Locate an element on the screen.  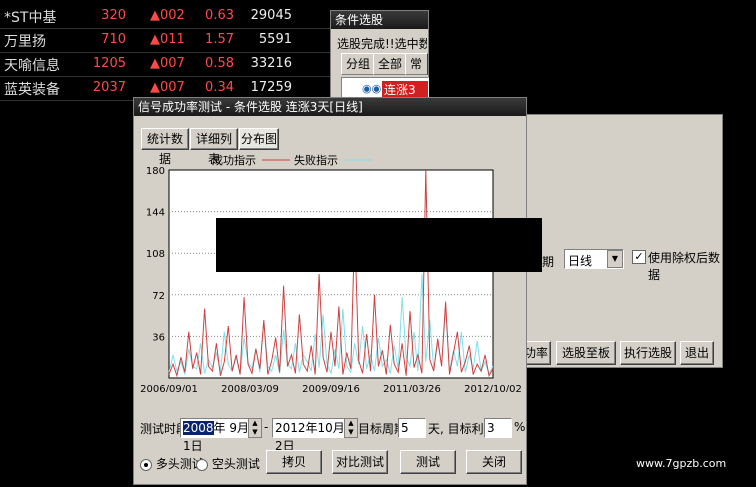
stock-volume: 17259 is located at coordinates (271, 87).